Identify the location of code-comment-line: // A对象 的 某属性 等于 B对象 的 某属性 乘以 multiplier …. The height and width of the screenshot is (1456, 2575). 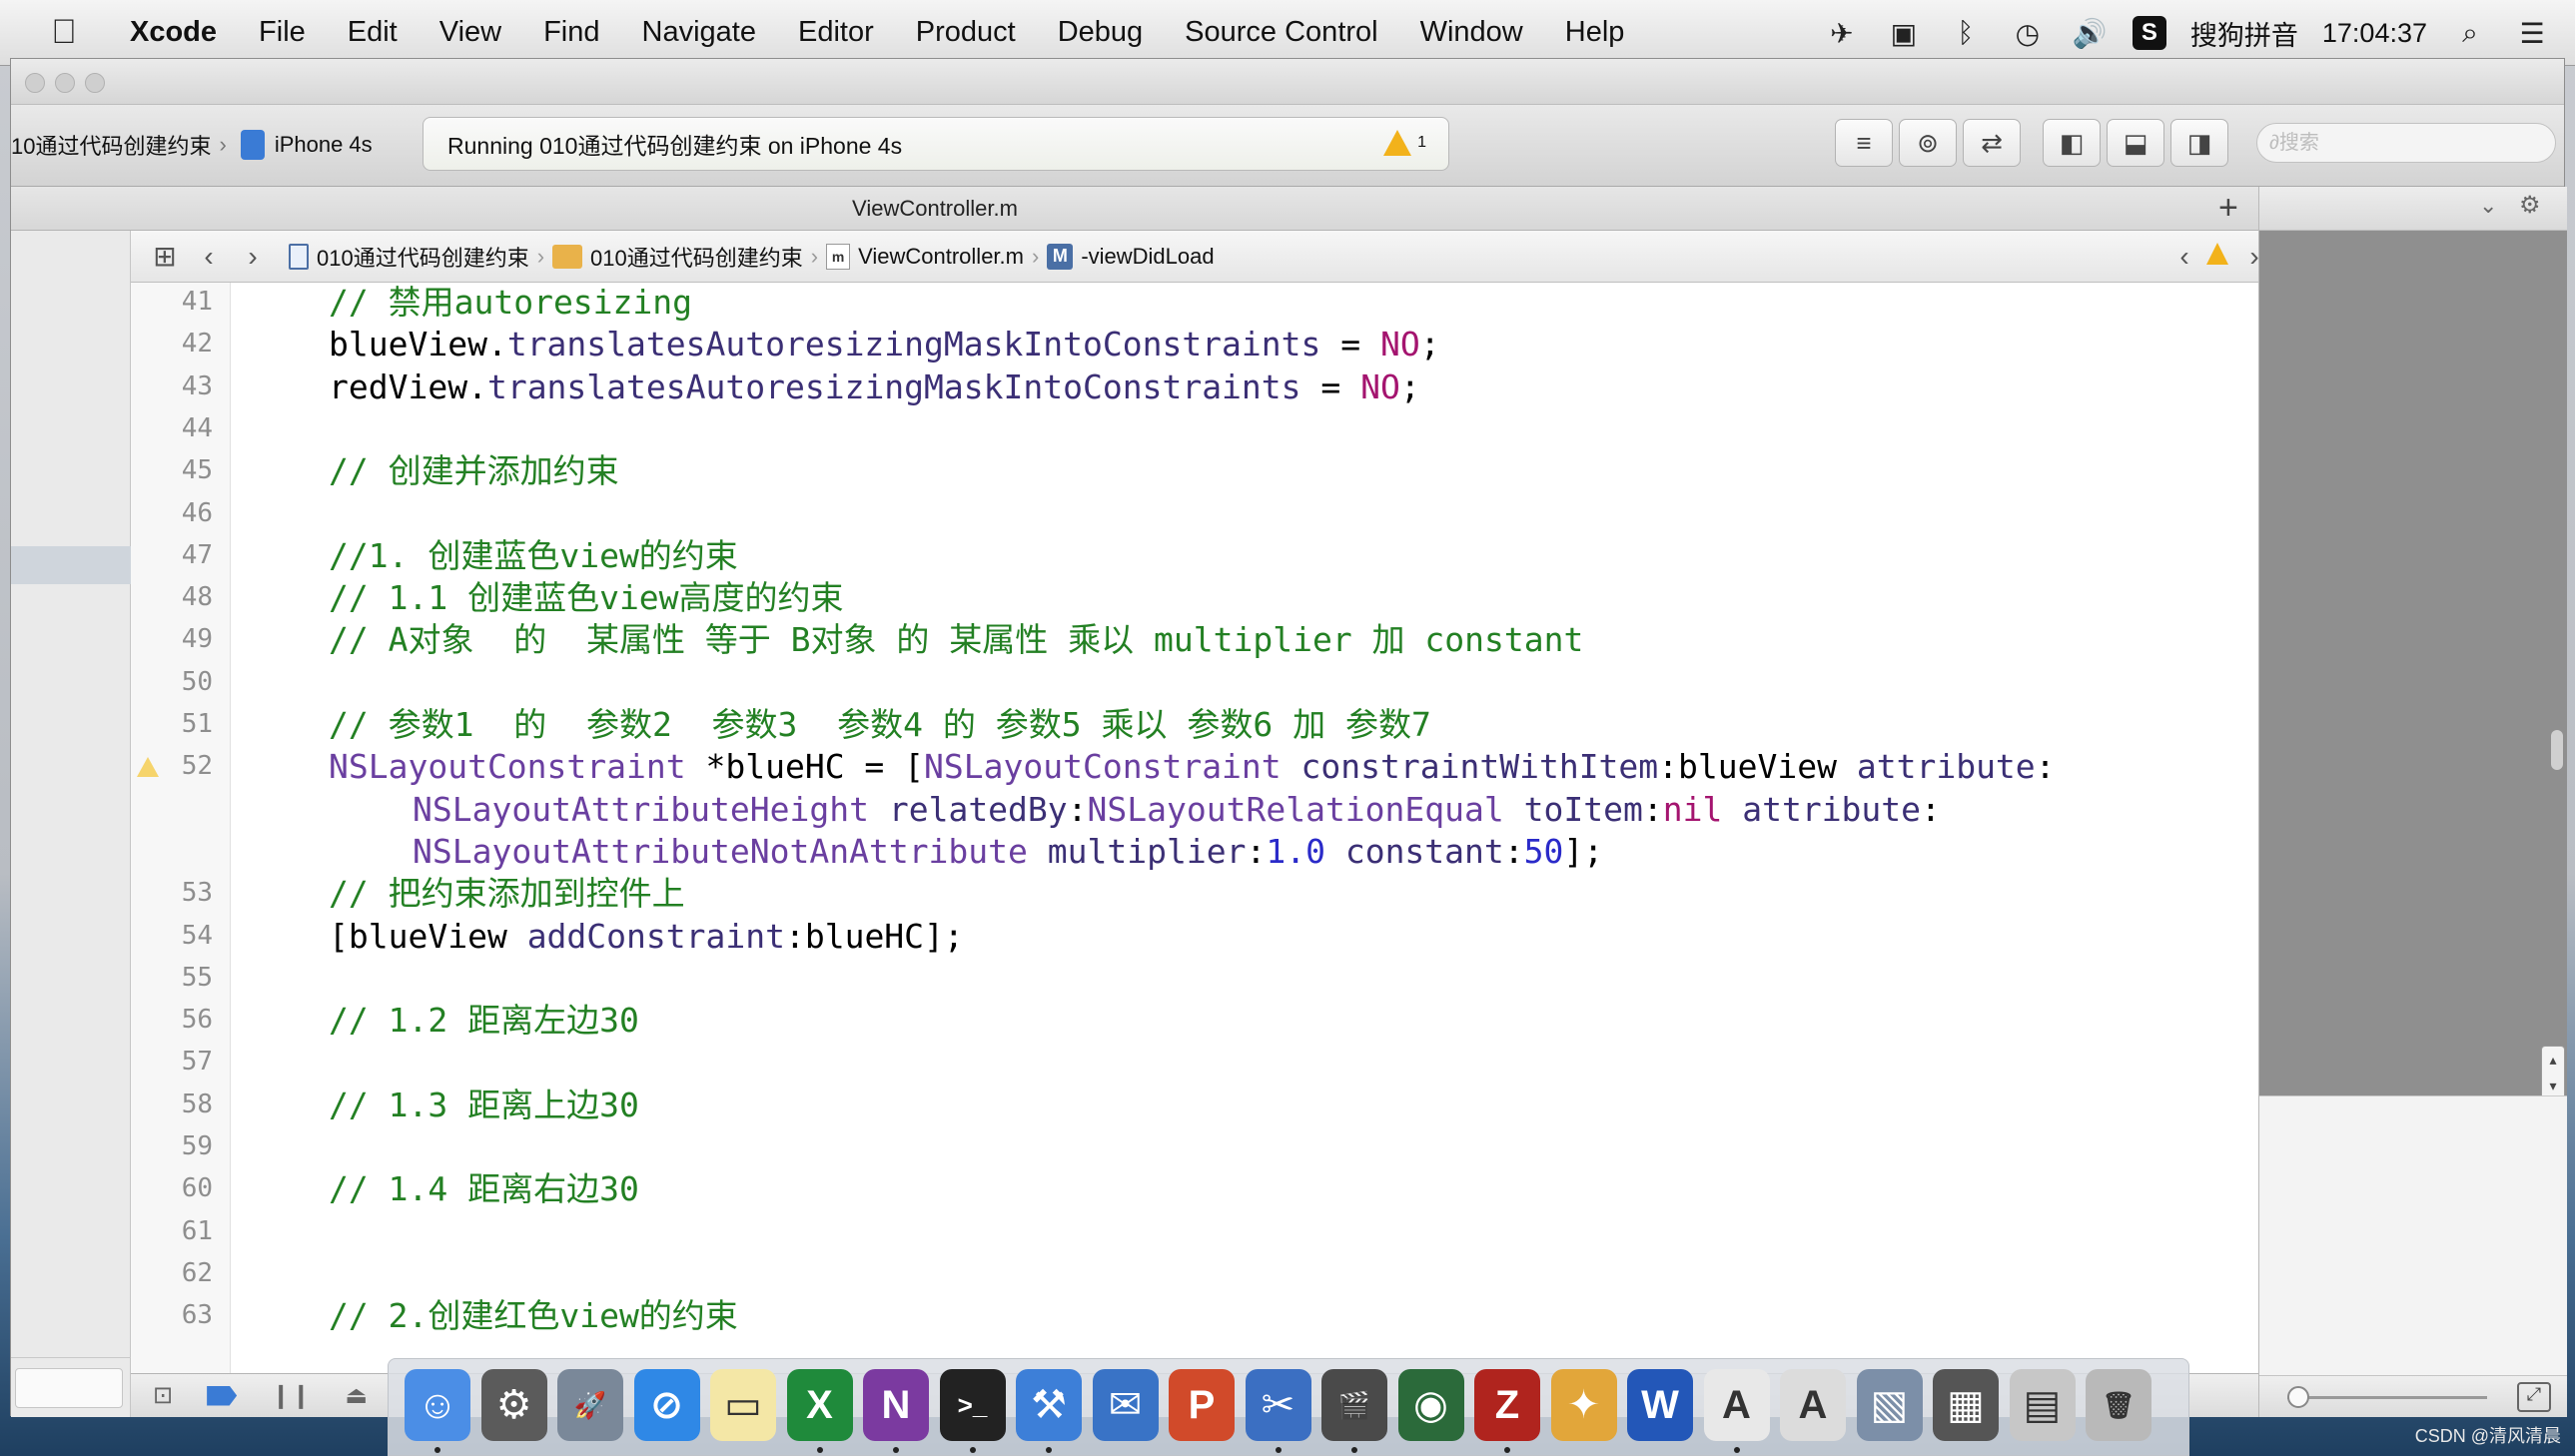
(956, 640).